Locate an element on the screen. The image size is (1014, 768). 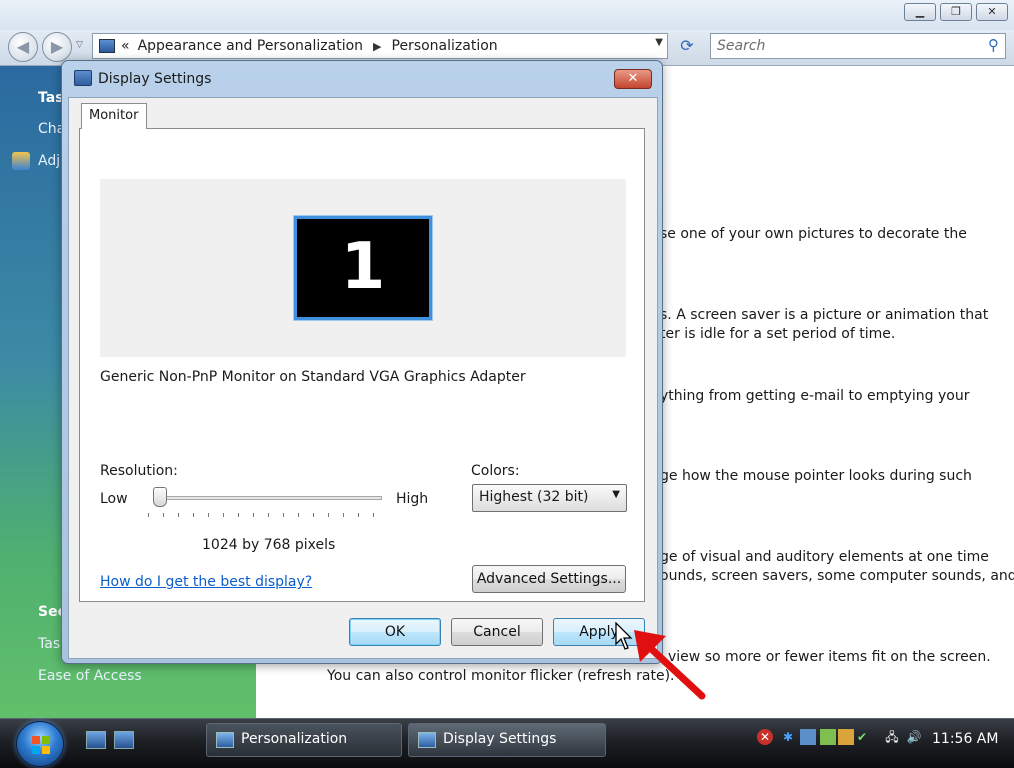
forward-button: ▶ is located at coordinates (57, 47).